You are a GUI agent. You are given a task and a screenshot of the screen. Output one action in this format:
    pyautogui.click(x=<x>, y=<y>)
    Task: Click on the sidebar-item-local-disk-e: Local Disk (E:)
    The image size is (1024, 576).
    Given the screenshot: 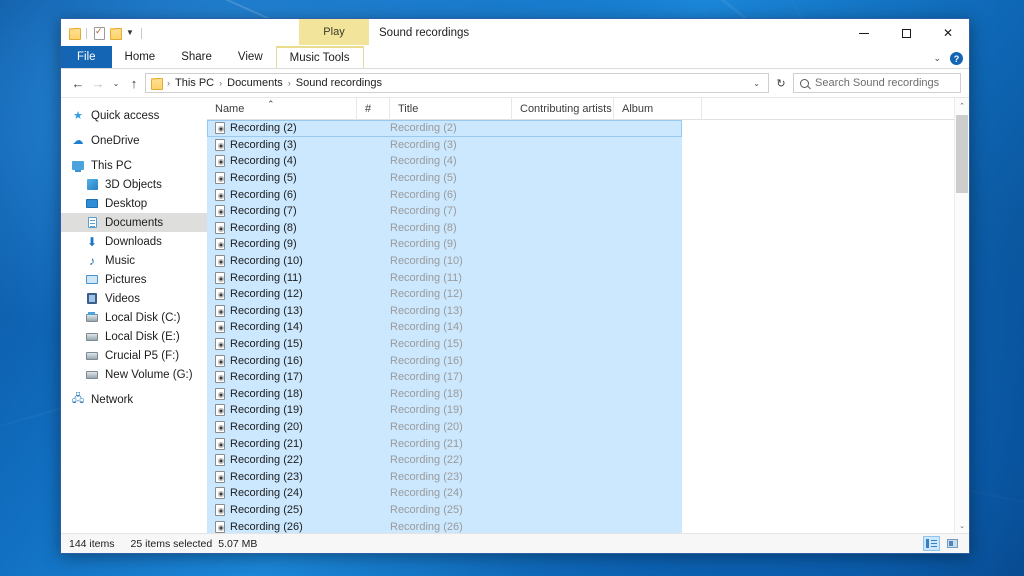 What is the action you would take?
    pyautogui.click(x=134, y=336)
    